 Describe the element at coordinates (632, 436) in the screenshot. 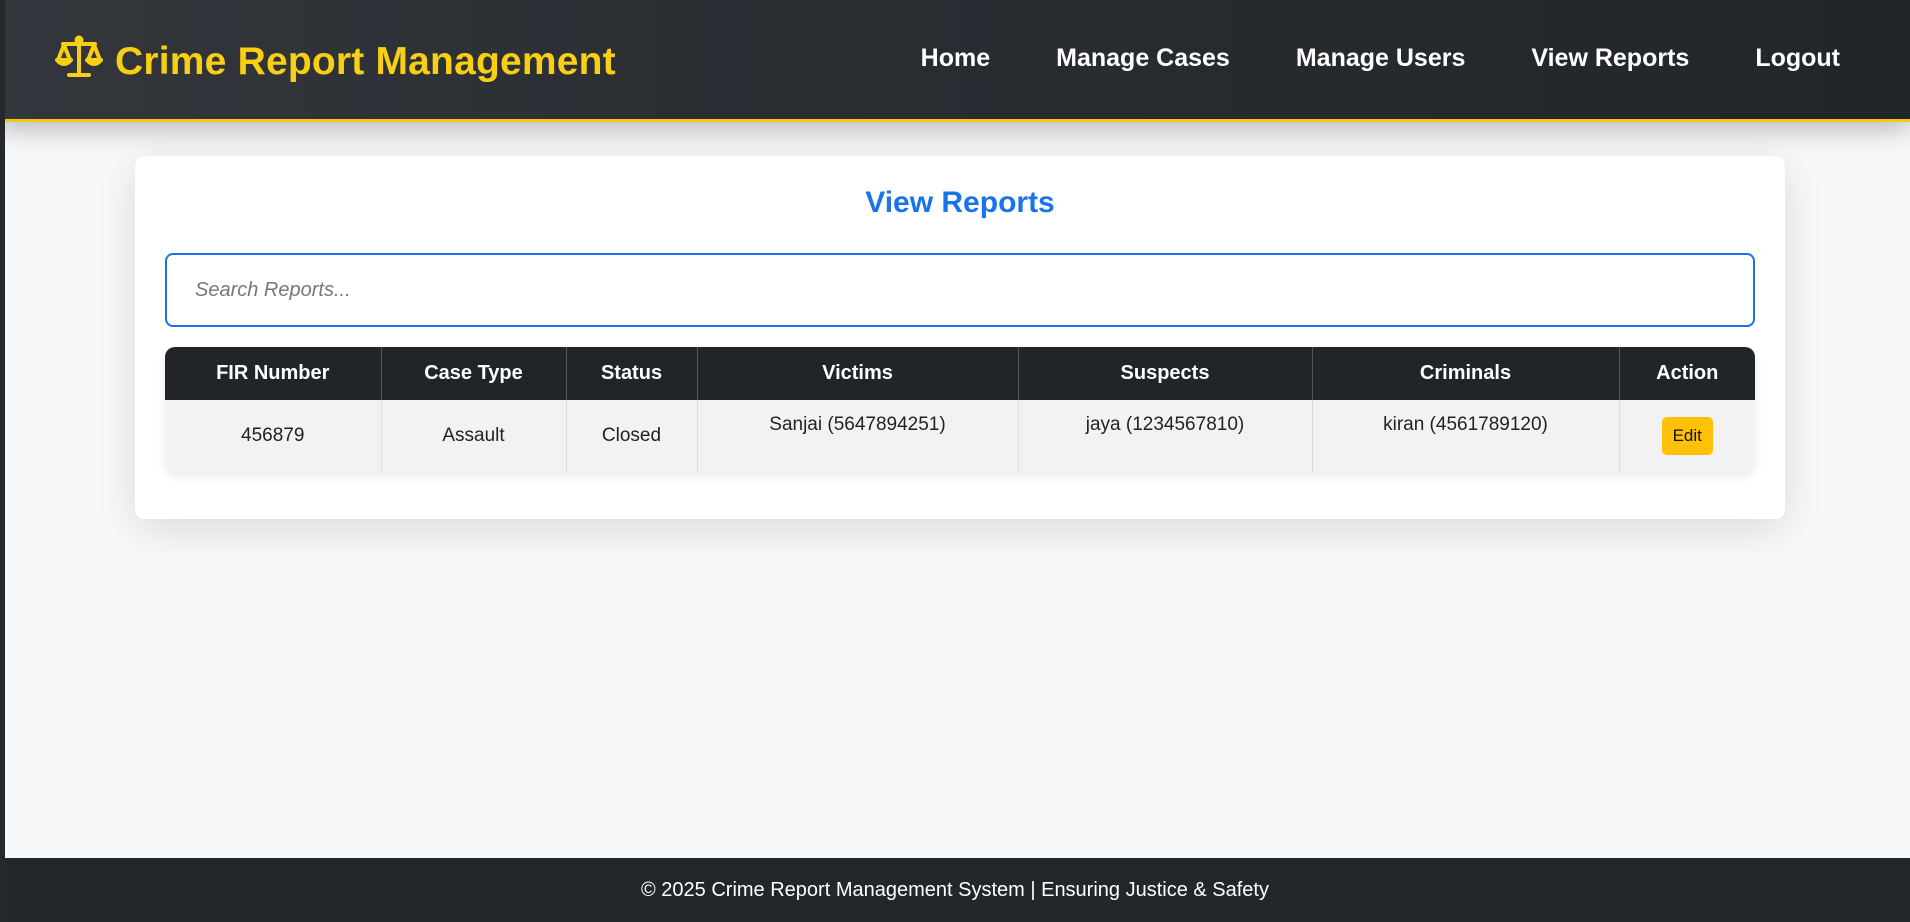

I see `cell-status: Closed` at that location.